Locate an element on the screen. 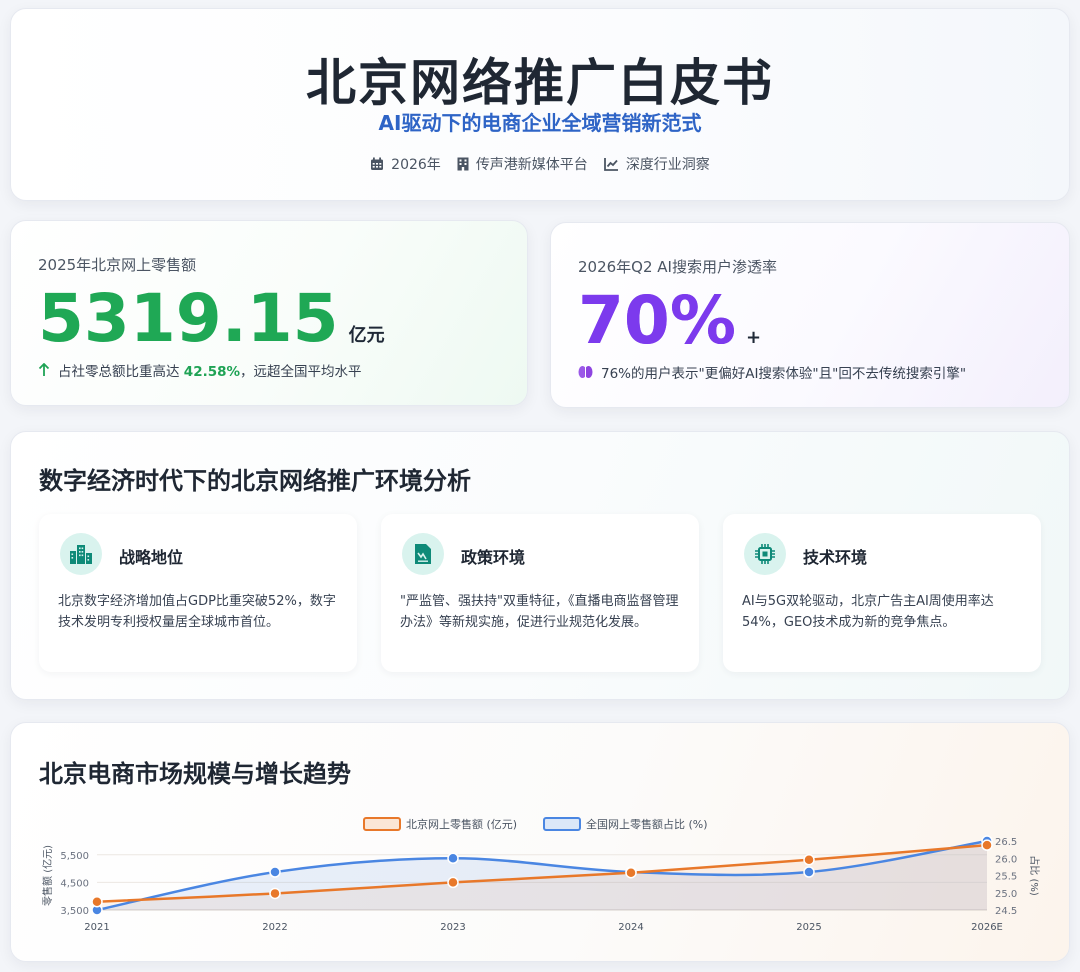 Image resolution: width=1080 pixels, height=972 pixels. stat-value: 70% is located at coordinates (657, 320).